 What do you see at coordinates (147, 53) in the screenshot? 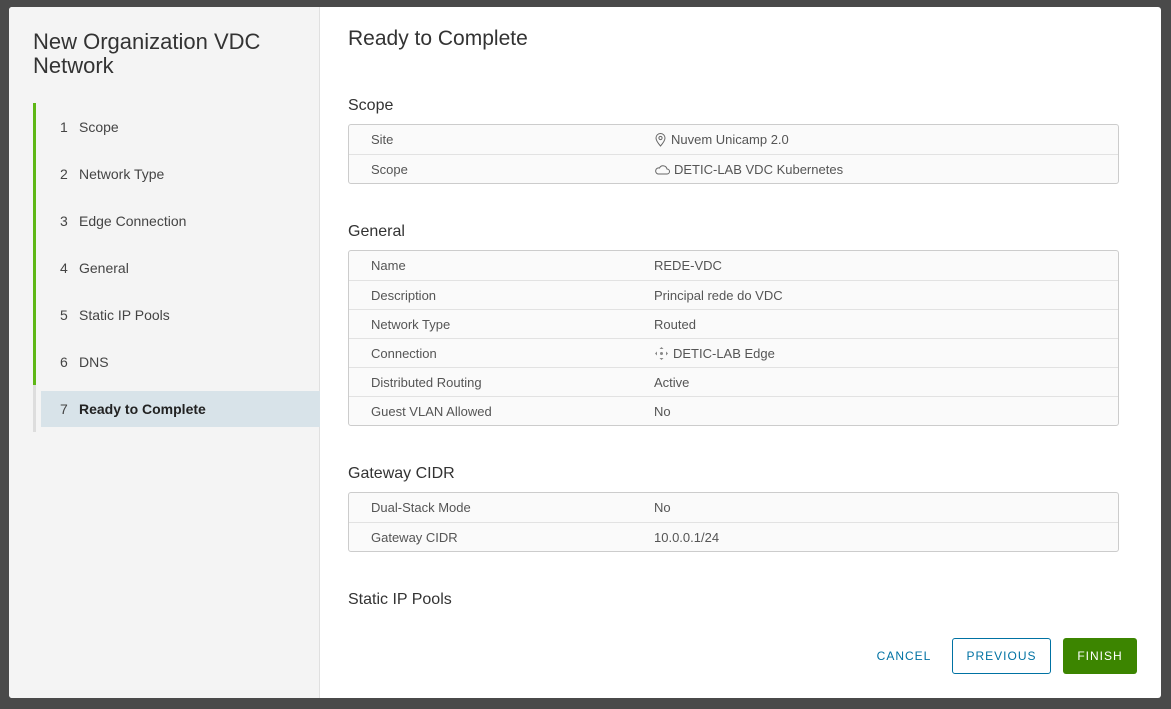
I see `wizard-title: New Organization VDC Network` at bounding box center [147, 53].